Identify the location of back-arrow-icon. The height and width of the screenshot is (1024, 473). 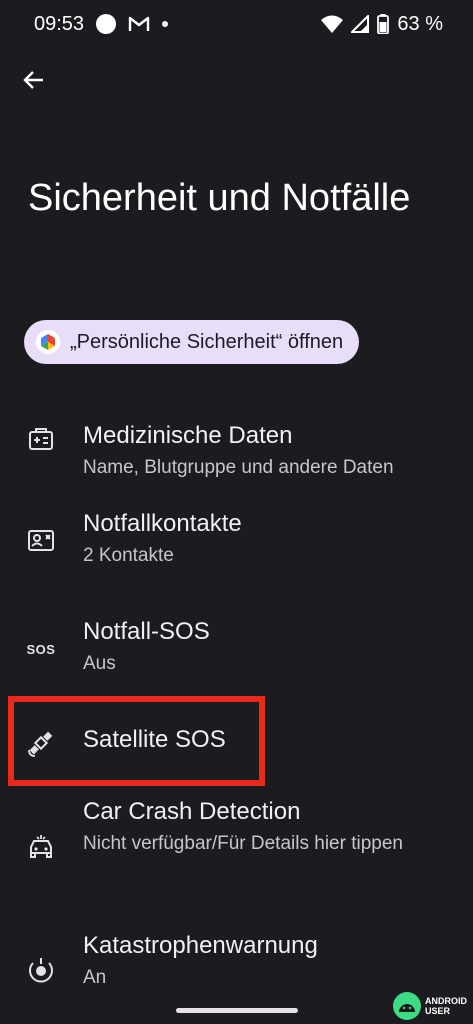
(34, 80).